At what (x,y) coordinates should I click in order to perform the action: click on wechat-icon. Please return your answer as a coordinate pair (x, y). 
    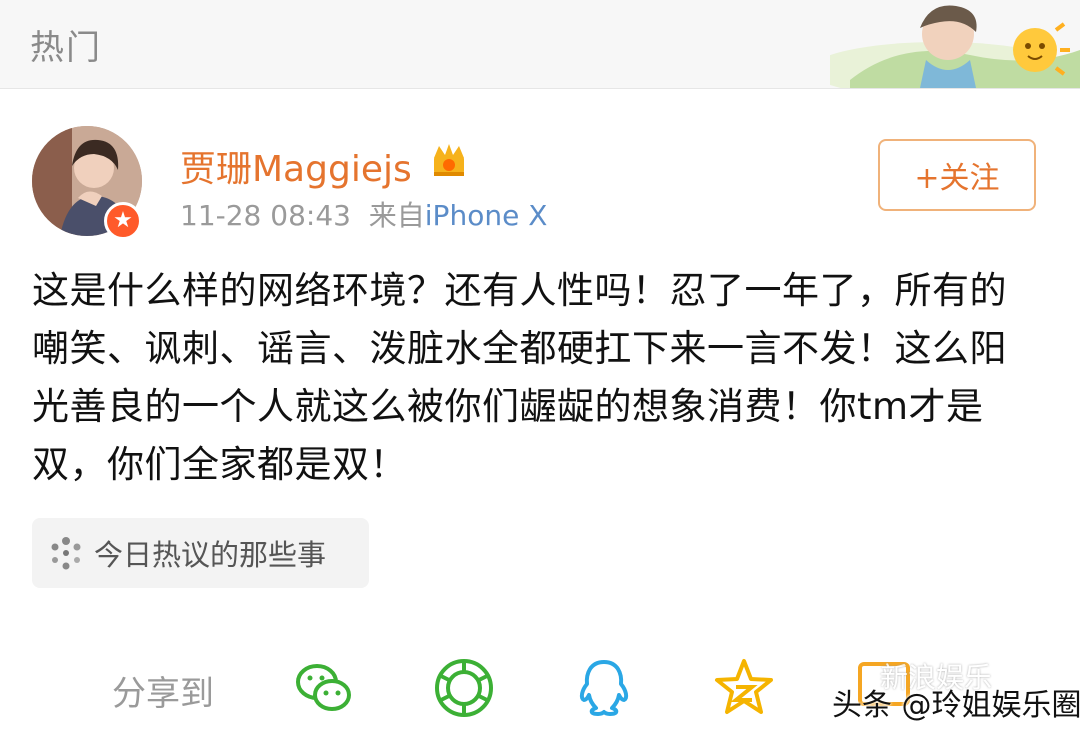
    Looking at the image, I should click on (324, 688).